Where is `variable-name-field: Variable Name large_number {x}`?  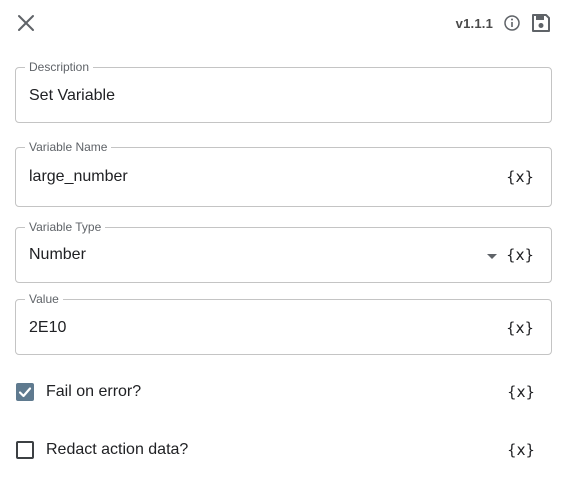
variable-name-field: Variable Name large_number {x} is located at coordinates (283, 173).